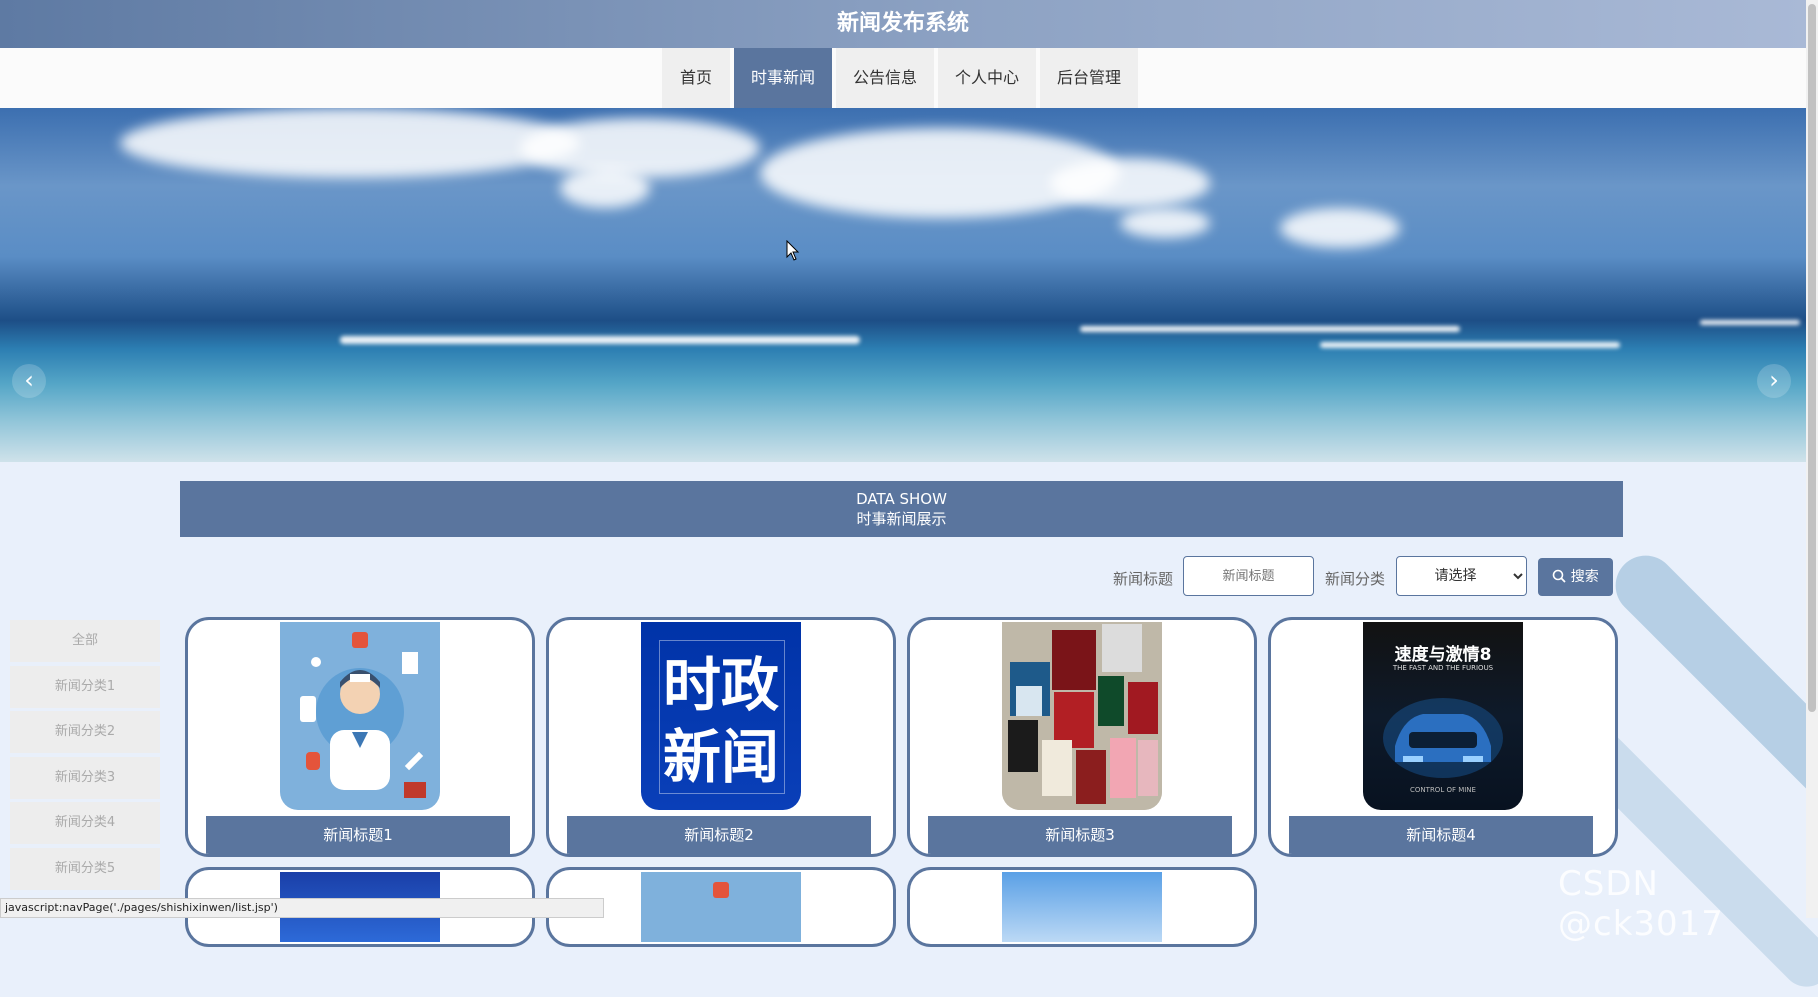 This screenshot has width=1818, height=997. What do you see at coordinates (987, 78) in the screenshot?
I see `nav-personal-center: 个人中心` at bounding box center [987, 78].